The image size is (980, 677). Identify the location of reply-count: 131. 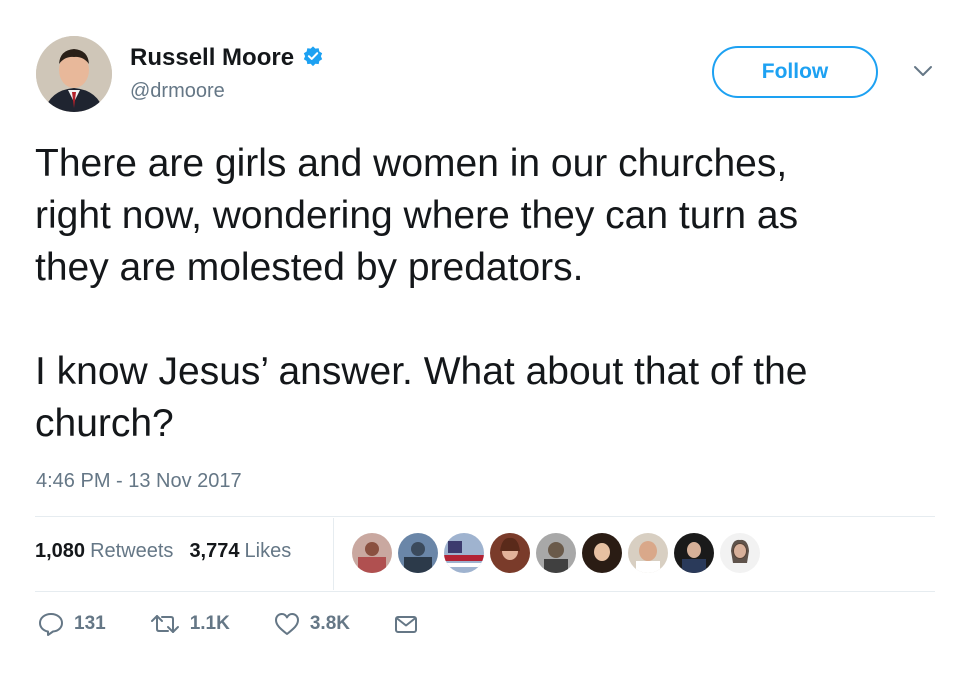
(90, 623).